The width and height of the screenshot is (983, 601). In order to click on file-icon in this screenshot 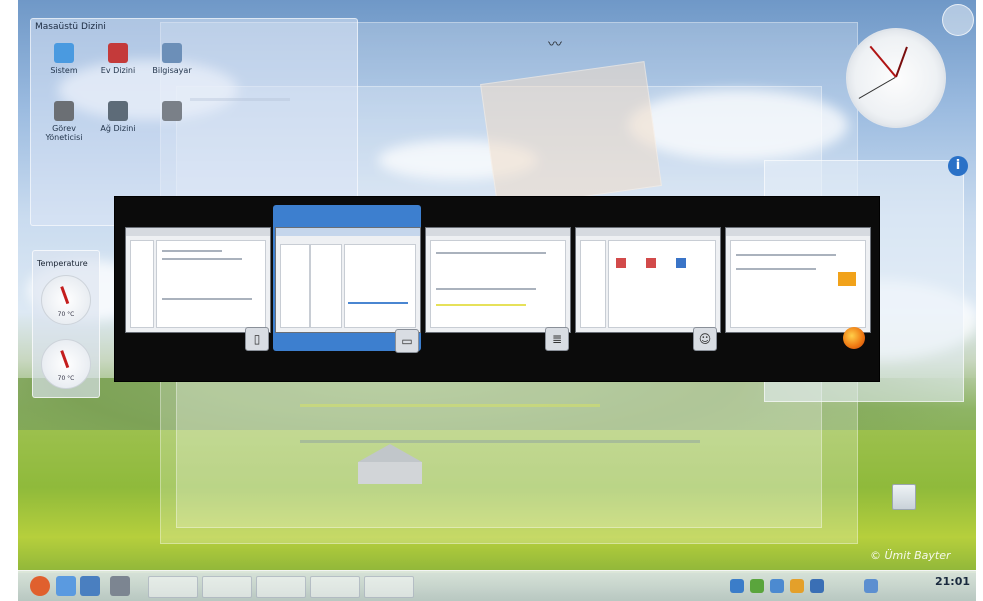, I will do `click(172, 111)`.